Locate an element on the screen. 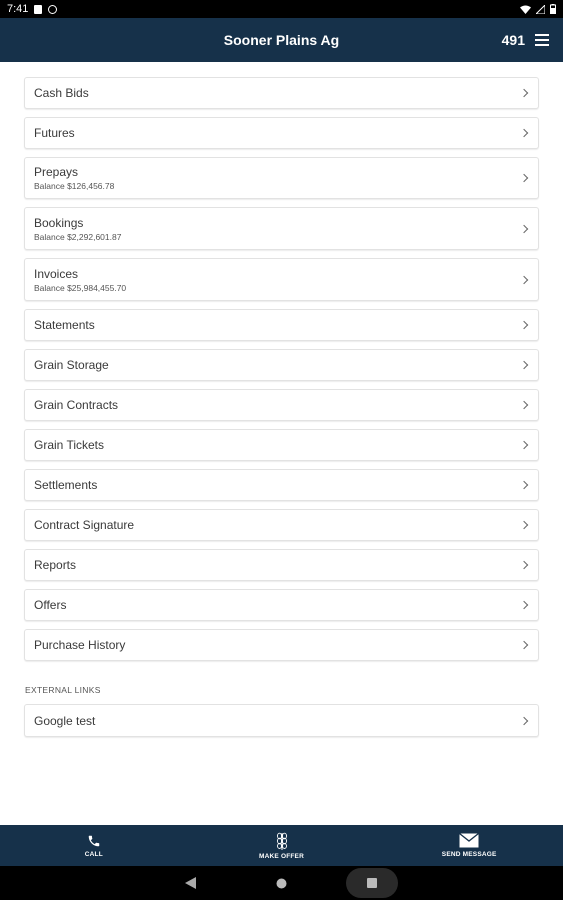  menu-item-contract-signature: Contract Signature is located at coordinates (281, 525).